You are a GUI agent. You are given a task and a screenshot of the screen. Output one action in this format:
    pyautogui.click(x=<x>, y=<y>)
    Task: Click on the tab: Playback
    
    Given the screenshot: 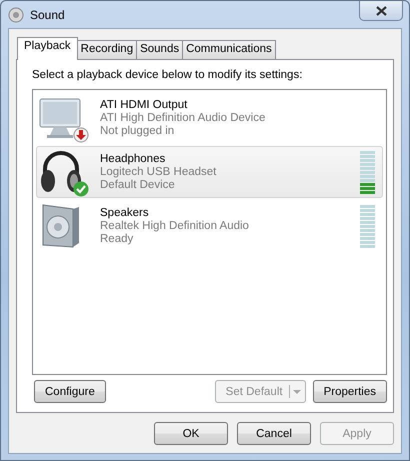 What is the action you would take?
    pyautogui.click(x=47, y=48)
    